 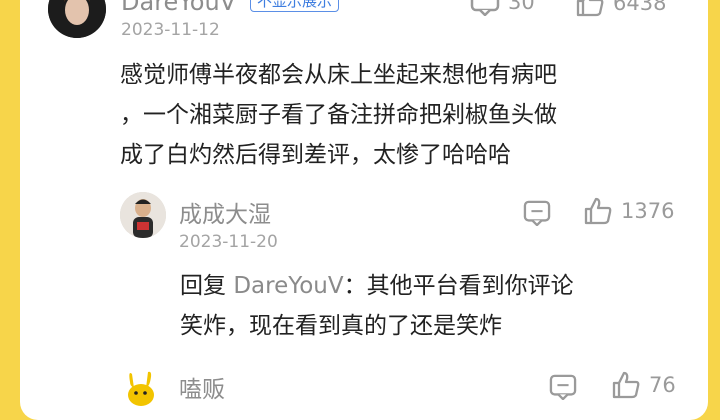 I want to click on status-badge: 不显示展示, so click(x=295, y=6).